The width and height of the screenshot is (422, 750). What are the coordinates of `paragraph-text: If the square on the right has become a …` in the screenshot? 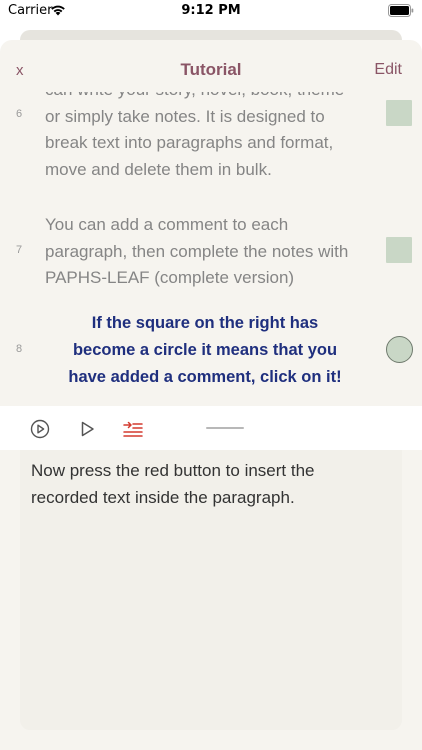 It's located at (205, 350).